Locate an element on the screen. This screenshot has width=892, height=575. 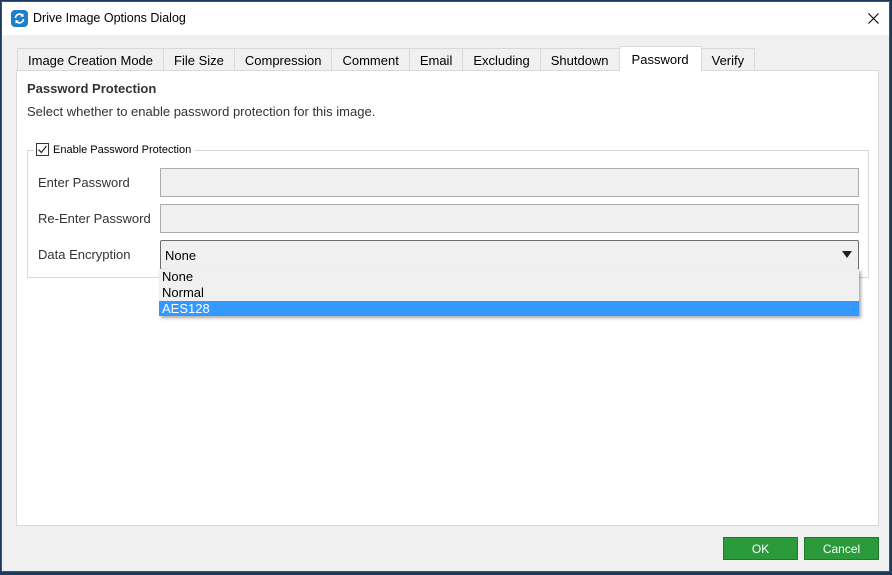
ok-button: OK is located at coordinates (760, 548).